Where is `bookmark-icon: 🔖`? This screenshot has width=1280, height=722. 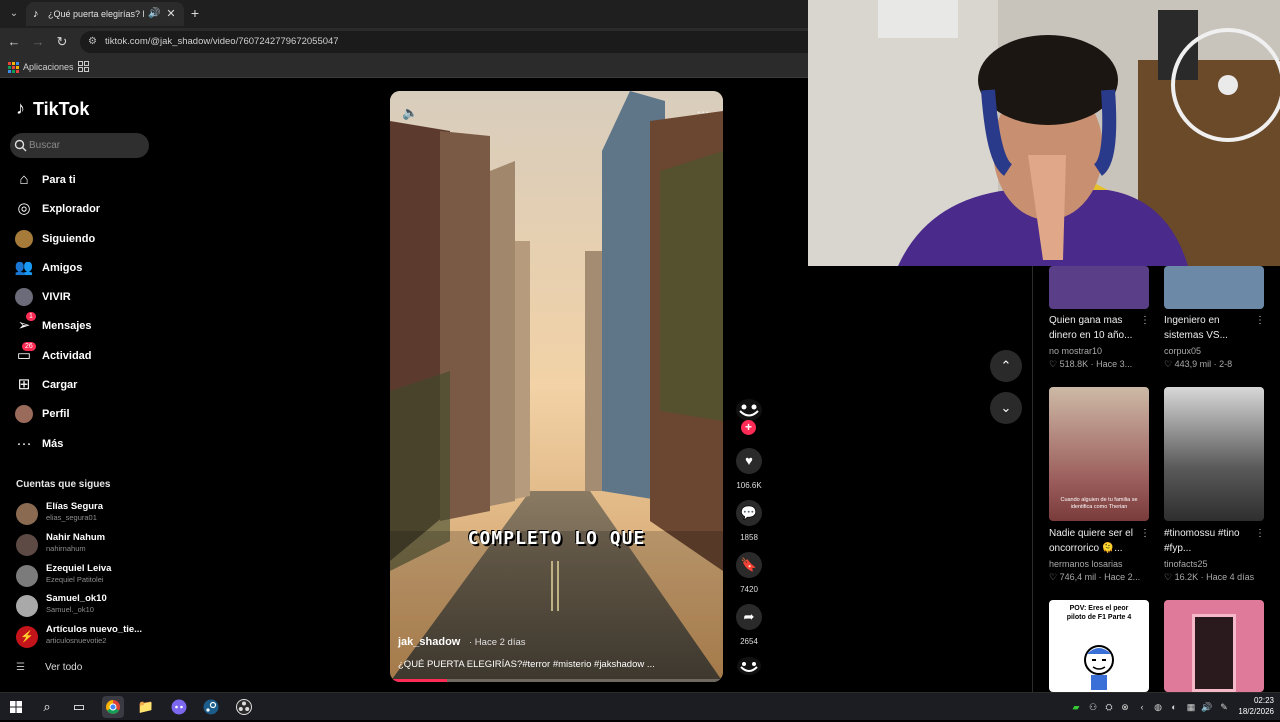
bookmark-icon: 🔖 is located at coordinates (749, 565).